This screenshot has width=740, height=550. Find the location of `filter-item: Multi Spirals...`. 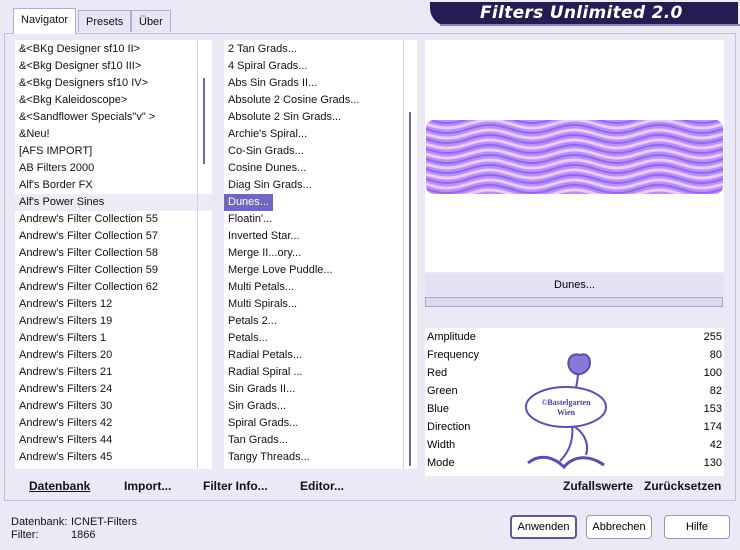

filter-item: Multi Spirals... is located at coordinates (320, 304).